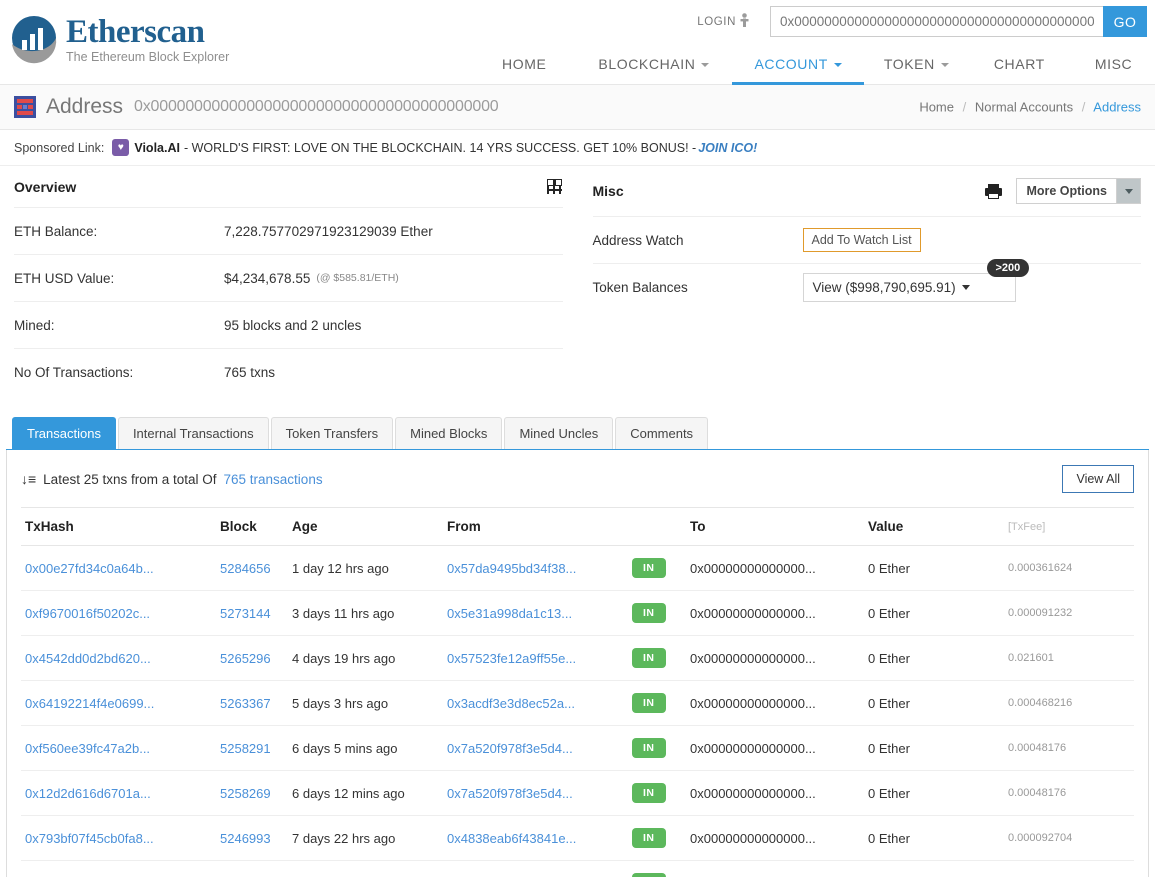 Image resolution: width=1155 pixels, height=877 pixels. Describe the element at coordinates (723, 21) in the screenshot. I see `login-link: LOGIN` at that location.